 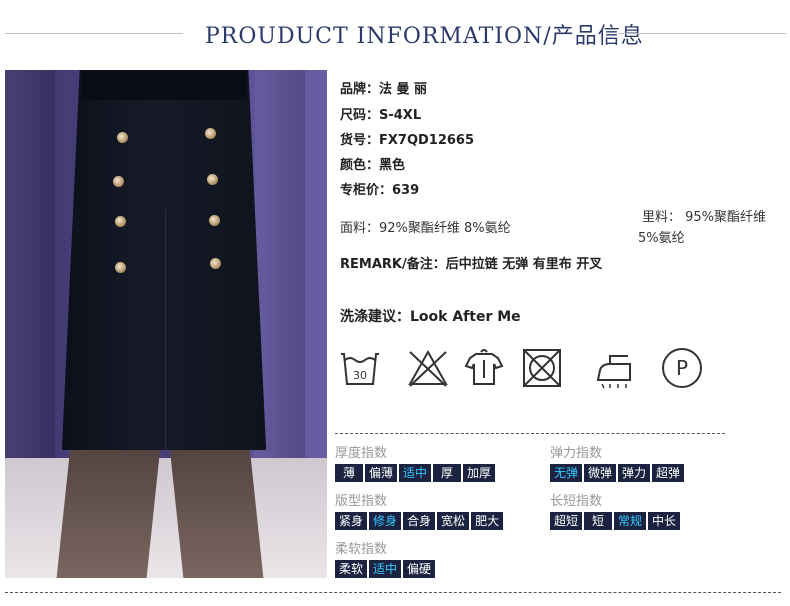 I want to click on softness-index: 柔软 适中 偏硬, so click(x=386, y=569).